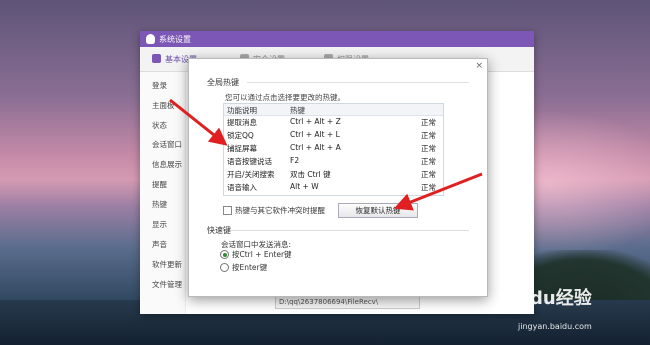 This screenshot has height=345, width=650. I want to click on table-header: 功能说明 热键, so click(333, 110).